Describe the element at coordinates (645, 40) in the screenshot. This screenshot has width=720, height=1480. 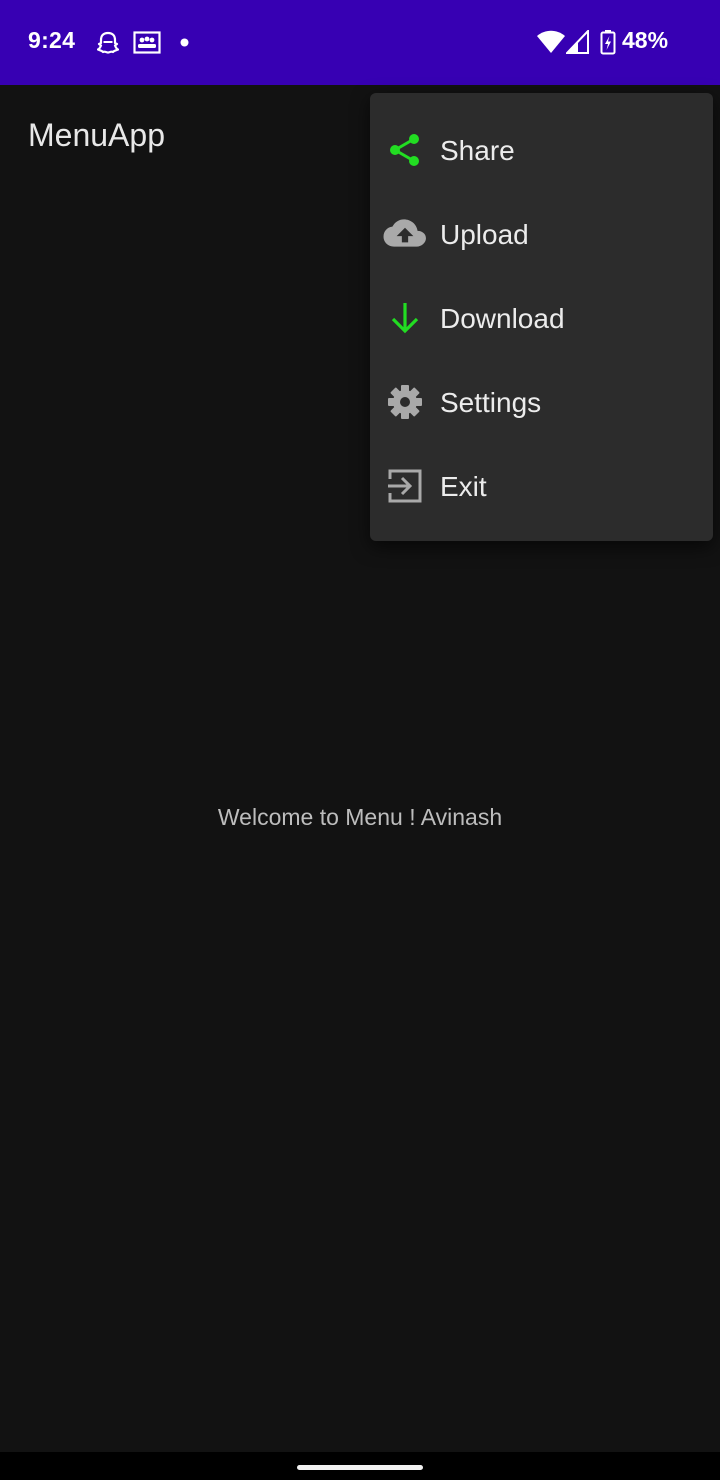
I see `battery-percent: 48%` at that location.